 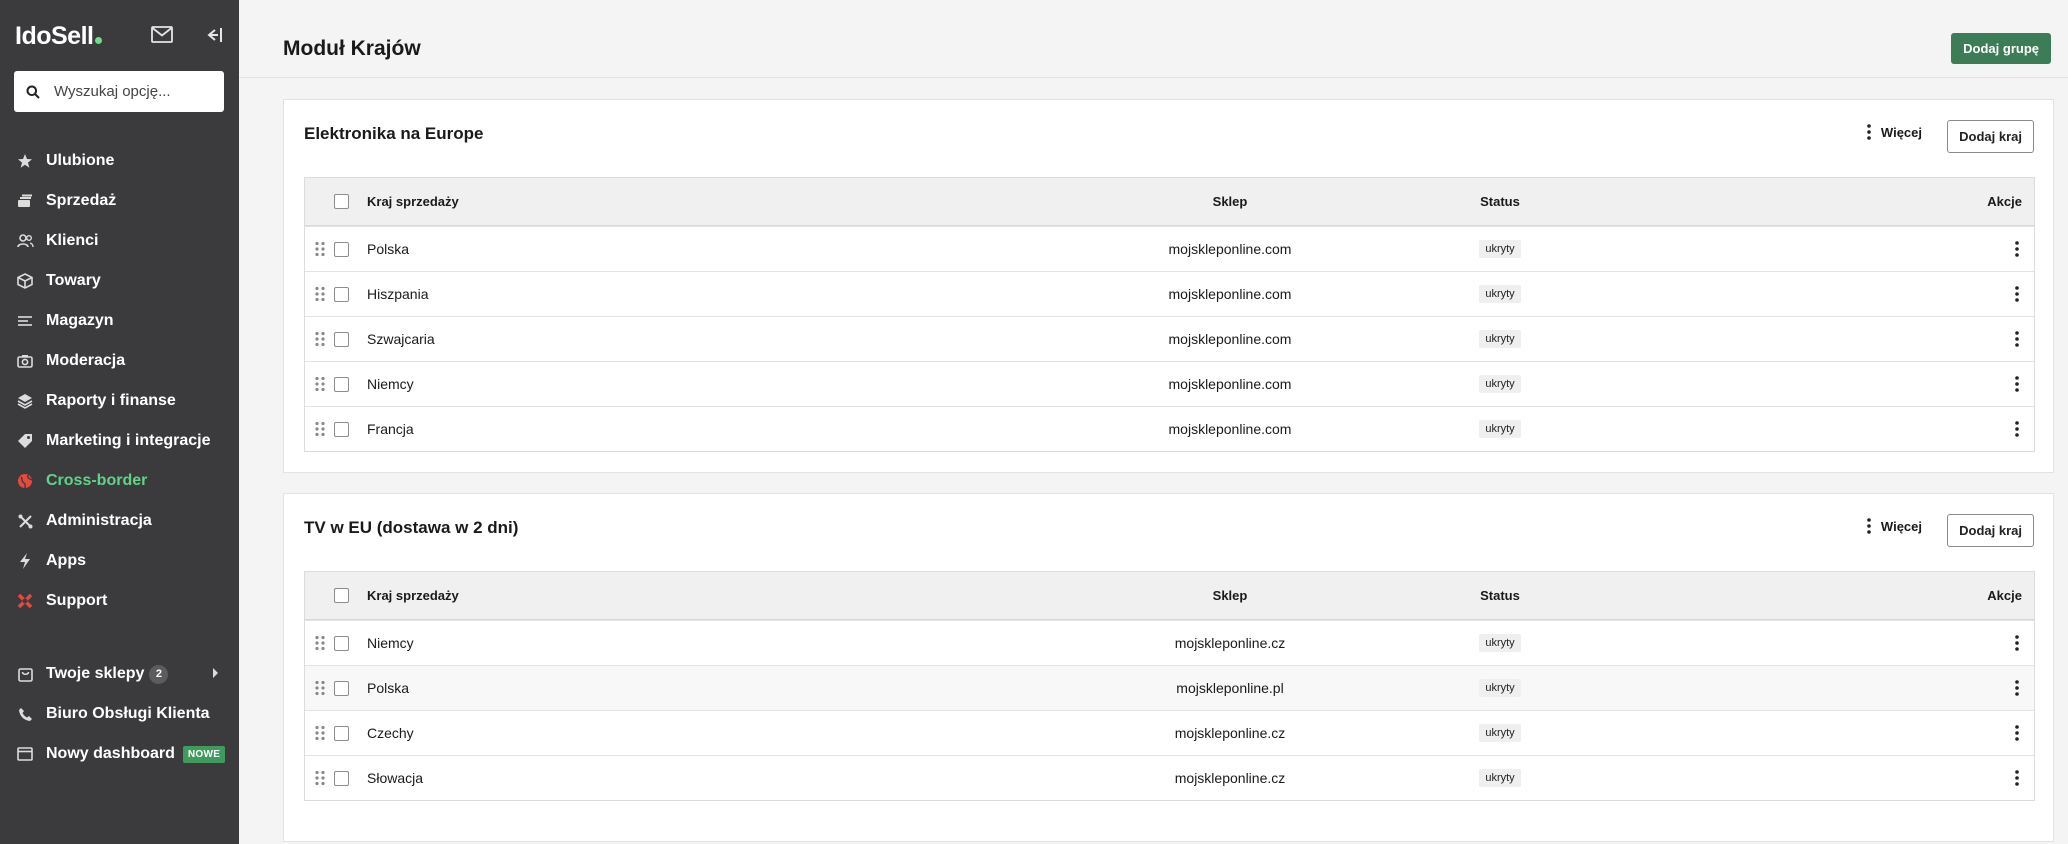 I want to click on country-name: Hiszpania, so click(x=398, y=294).